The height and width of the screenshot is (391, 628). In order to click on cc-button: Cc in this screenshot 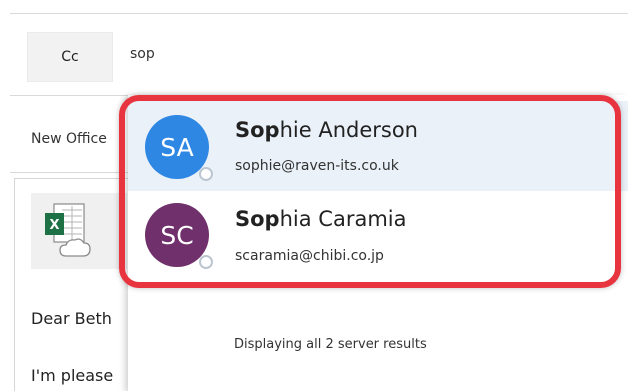, I will do `click(70, 57)`.